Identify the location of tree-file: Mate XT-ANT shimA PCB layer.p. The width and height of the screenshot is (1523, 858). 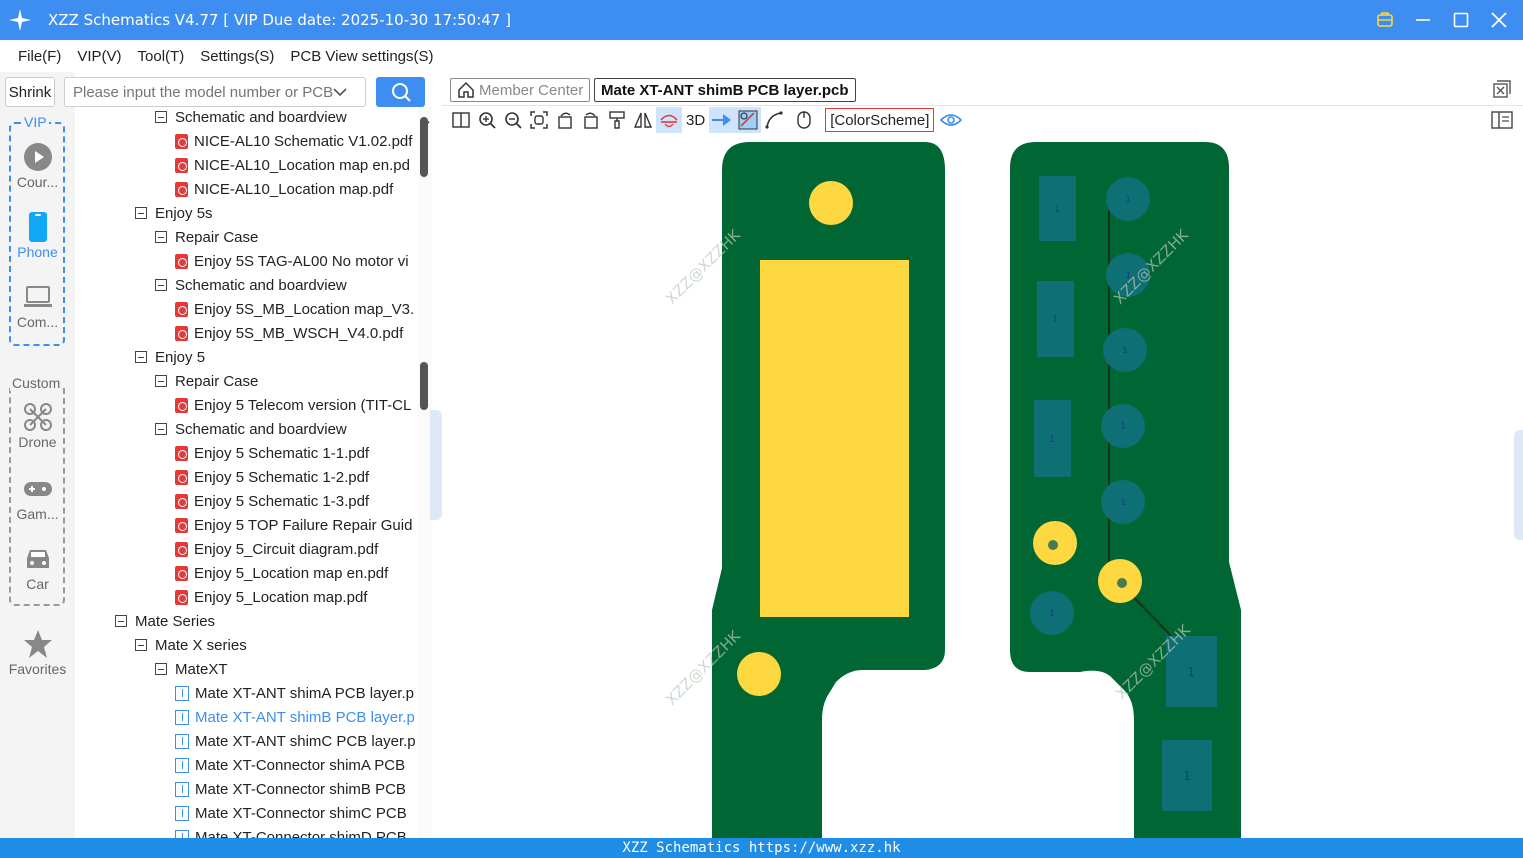
(294, 693).